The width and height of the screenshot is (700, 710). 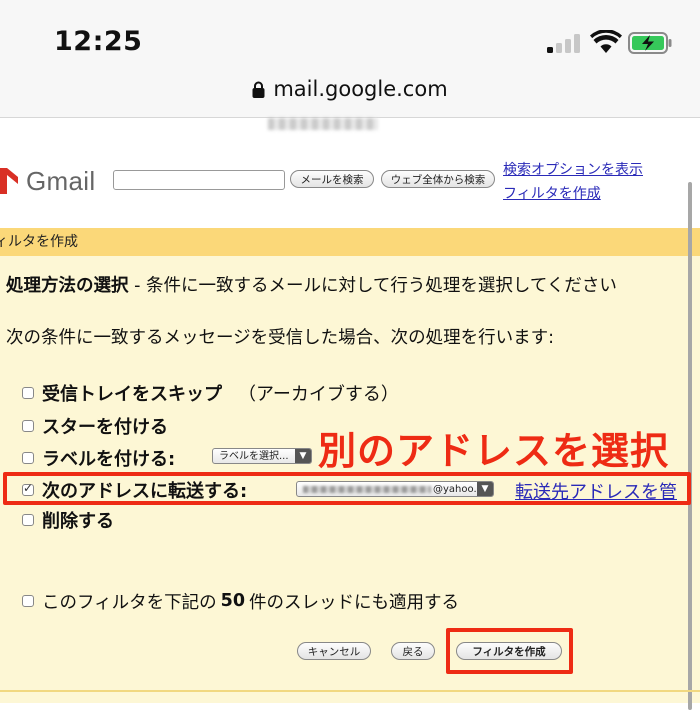 I want to click on gmail-m-icon, so click(x=9, y=181).